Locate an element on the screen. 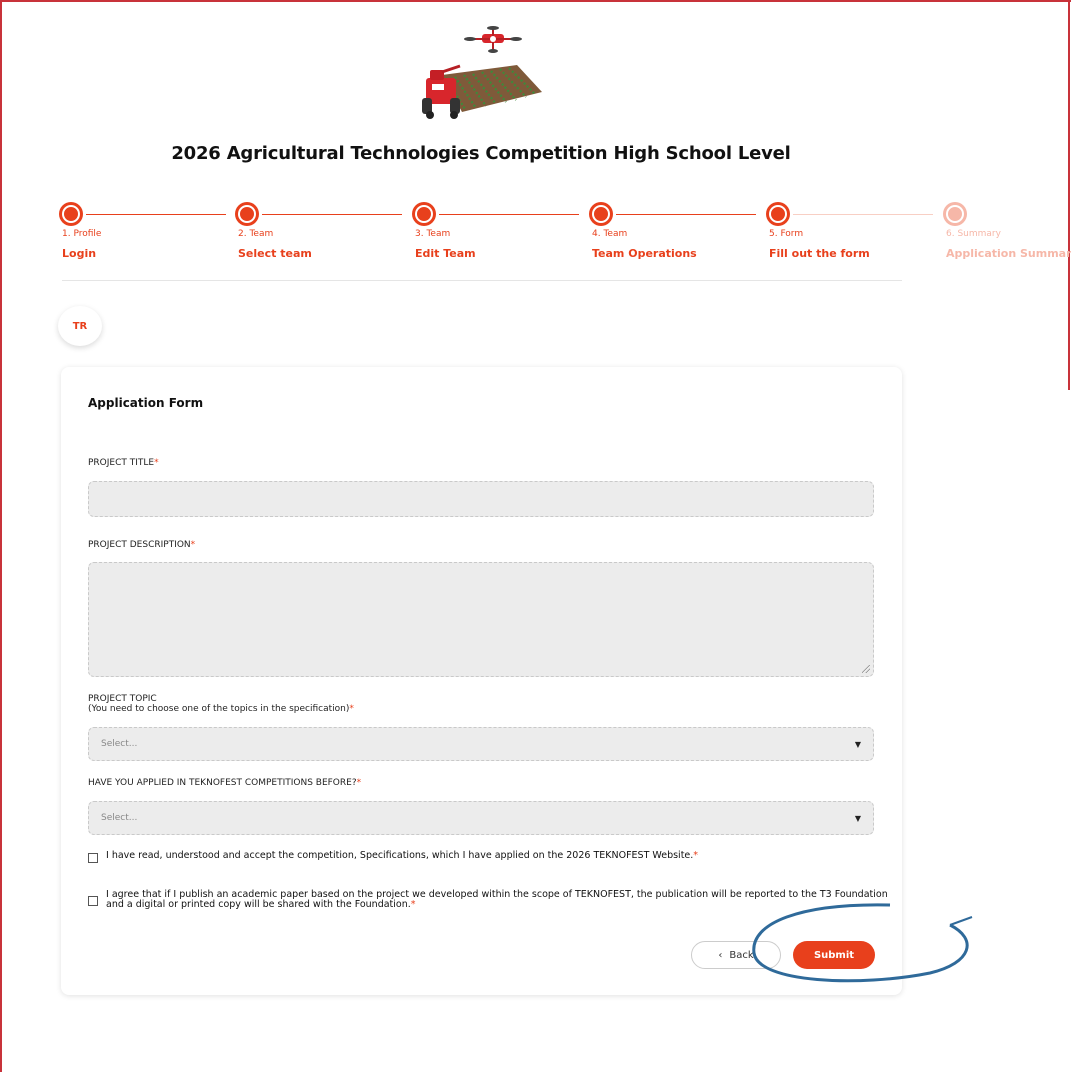 The image size is (1071, 1072). language-switch-button: TR is located at coordinates (80, 326).